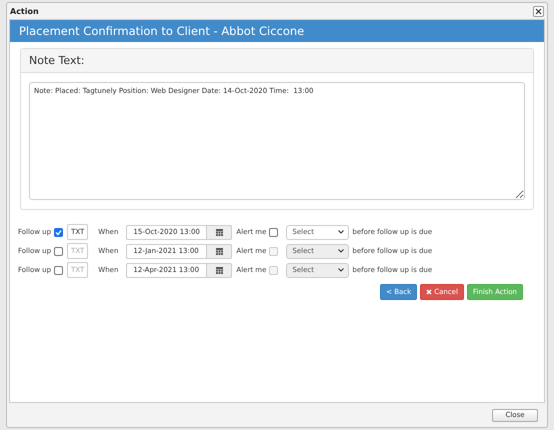 The height and width of the screenshot is (430, 554). Describe the element at coordinates (277, 61) in the screenshot. I see `panel-heading: Note Text:` at that location.